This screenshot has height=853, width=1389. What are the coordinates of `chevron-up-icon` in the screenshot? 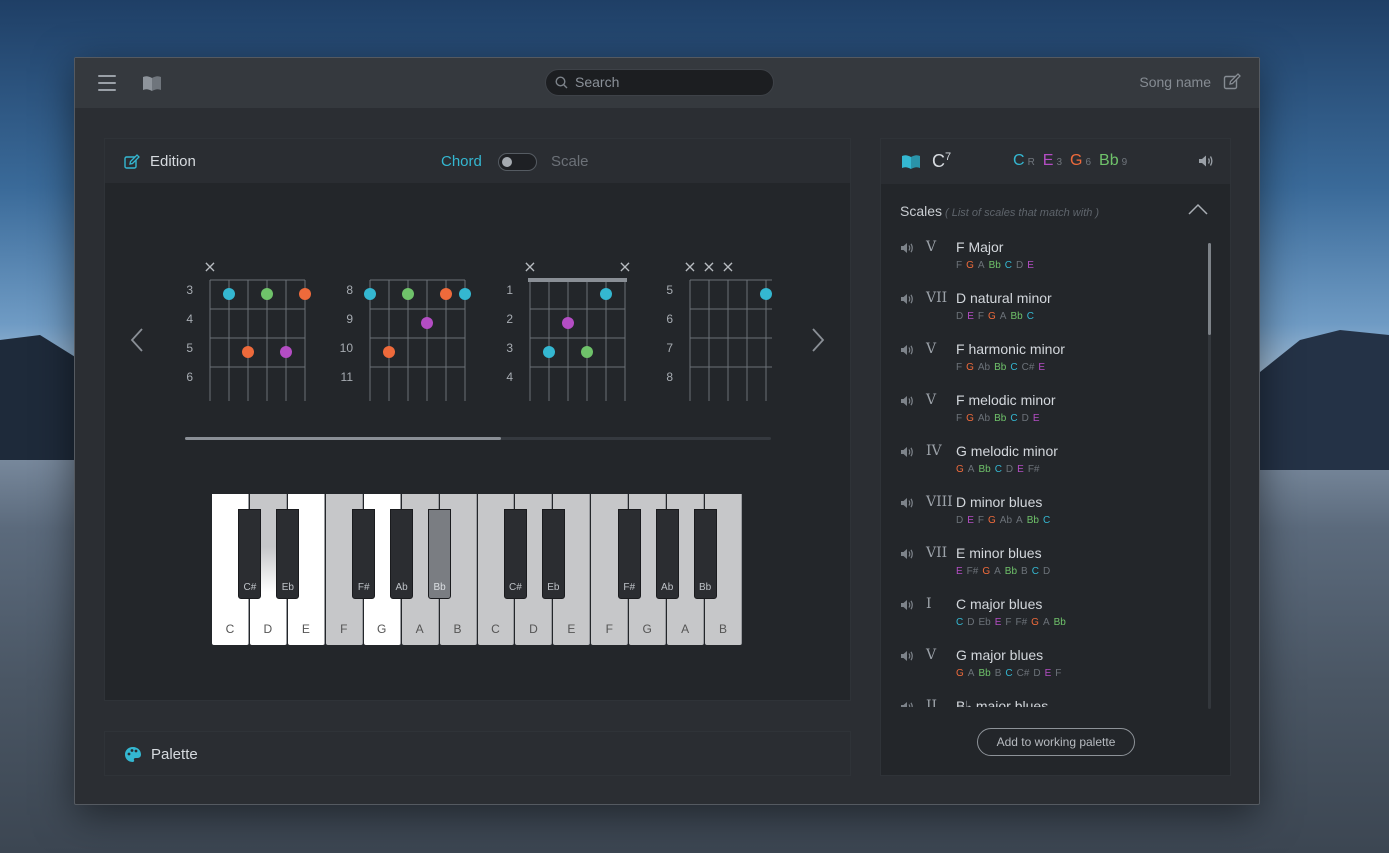 It's located at (1198, 209).